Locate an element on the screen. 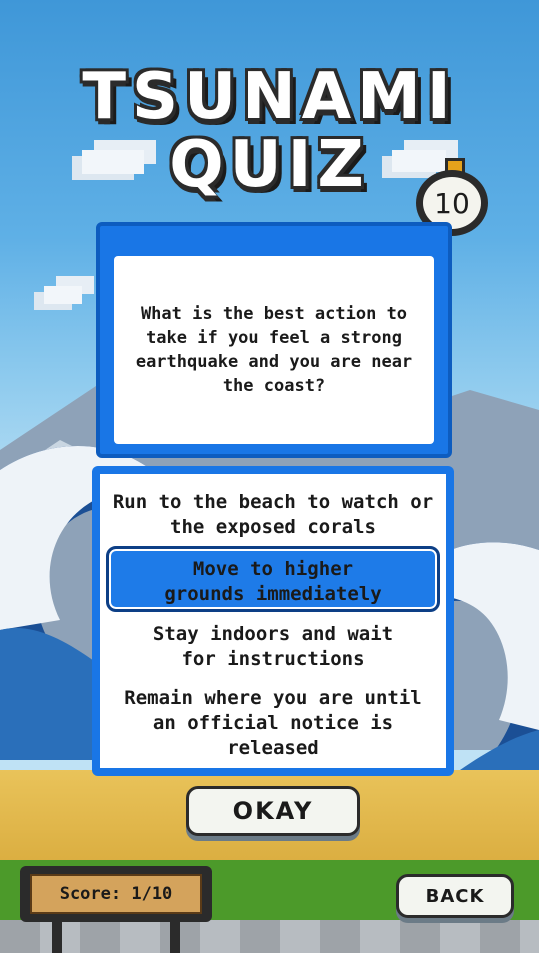 Image resolution: width=539 pixels, height=953 pixels. score-label: Score: 1/10 is located at coordinates (116, 894).